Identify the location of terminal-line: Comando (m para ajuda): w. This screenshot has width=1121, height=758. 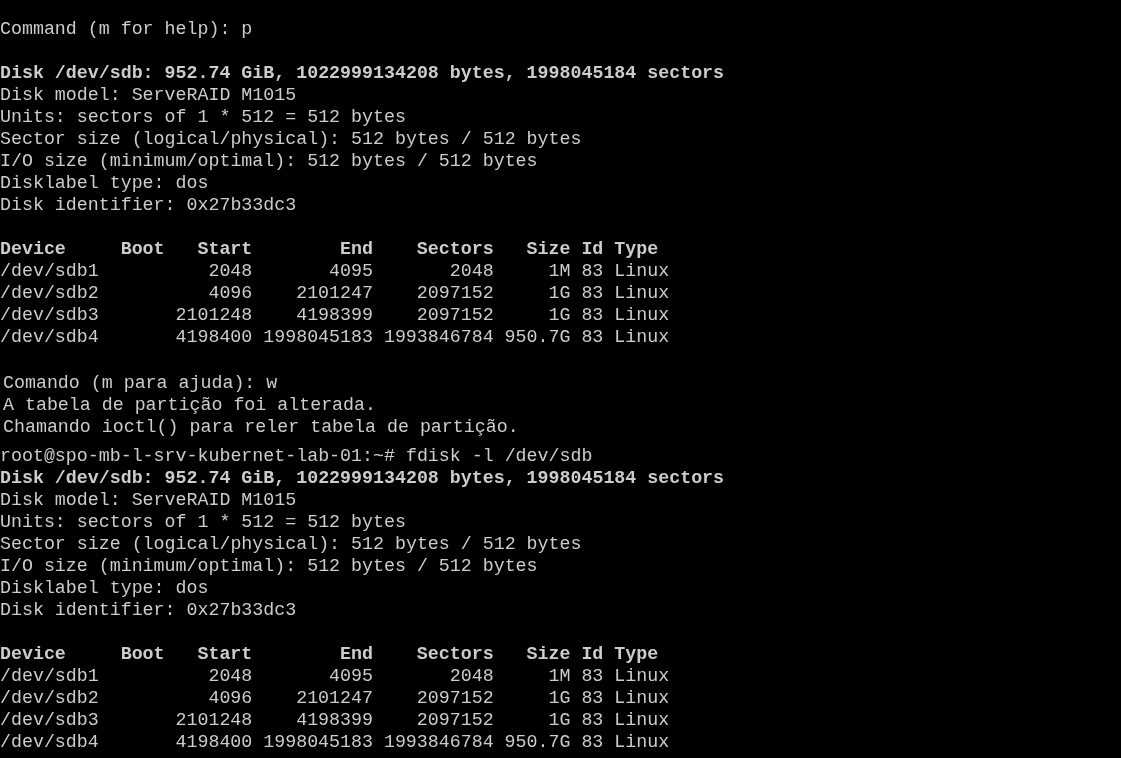
(140, 382).